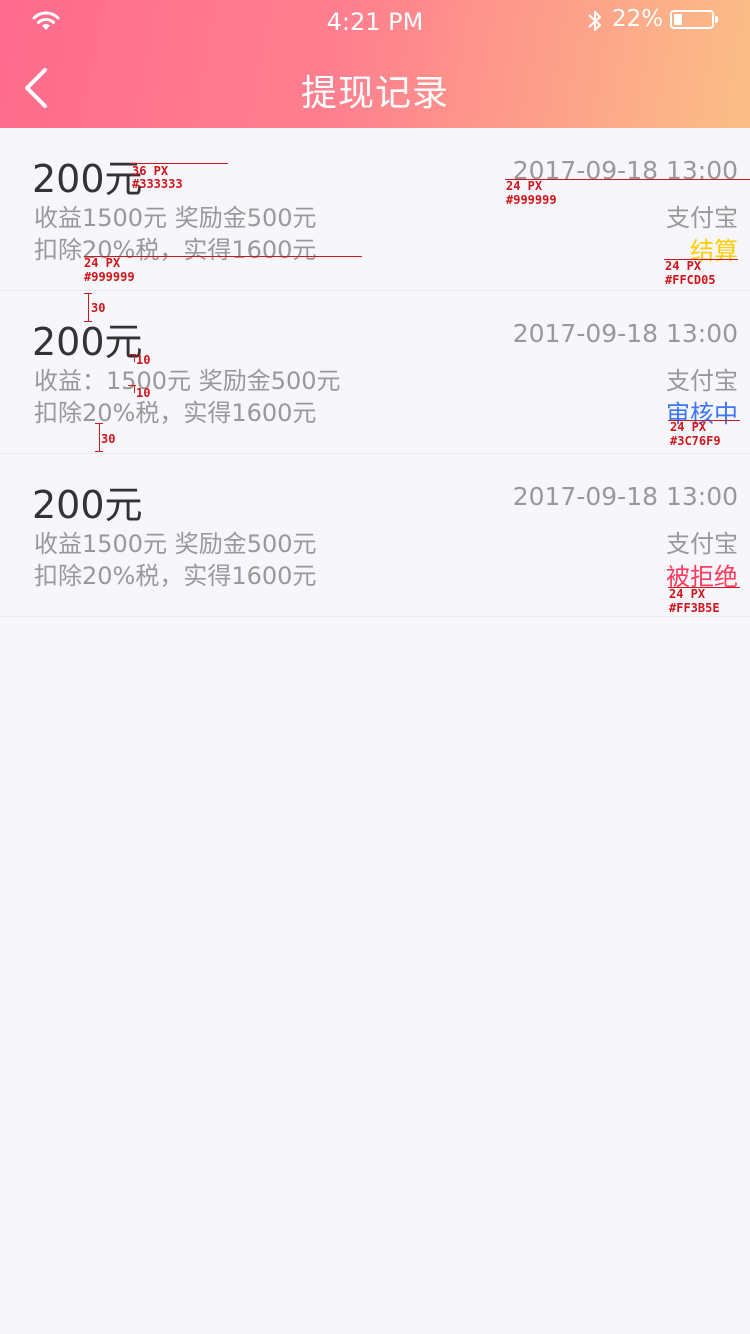 The image size is (750, 1334). I want to click on battery-percent: 22%, so click(638, 19).